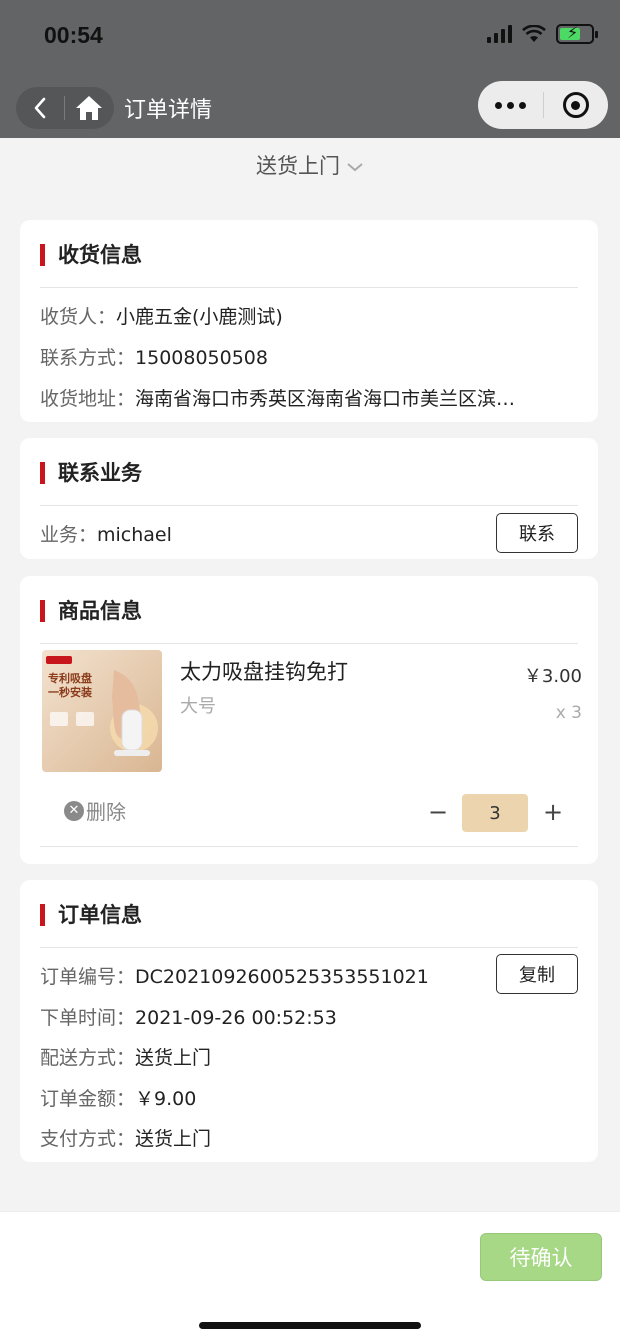  Describe the element at coordinates (88, 1018) in the screenshot. I see `order-time-label: 下单时间：` at that location.